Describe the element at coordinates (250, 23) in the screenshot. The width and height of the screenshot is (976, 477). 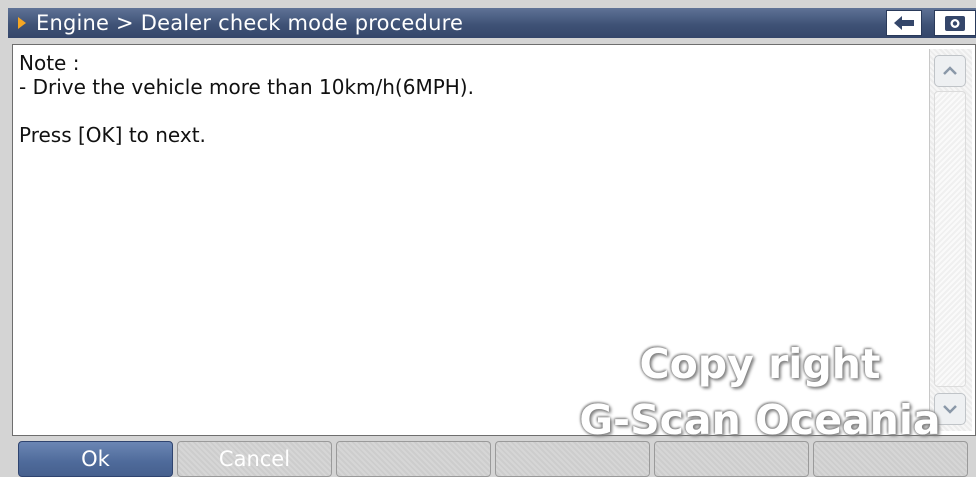
I see `breadcrumb: Engine > Dealer check mode procedure` at that location.